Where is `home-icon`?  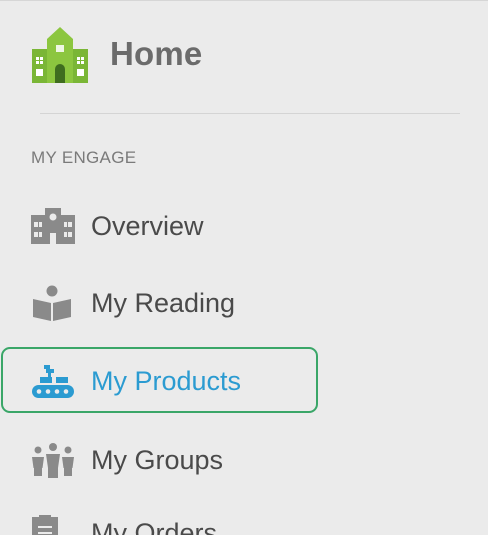 home-icon is located at coordinates (60, 55).